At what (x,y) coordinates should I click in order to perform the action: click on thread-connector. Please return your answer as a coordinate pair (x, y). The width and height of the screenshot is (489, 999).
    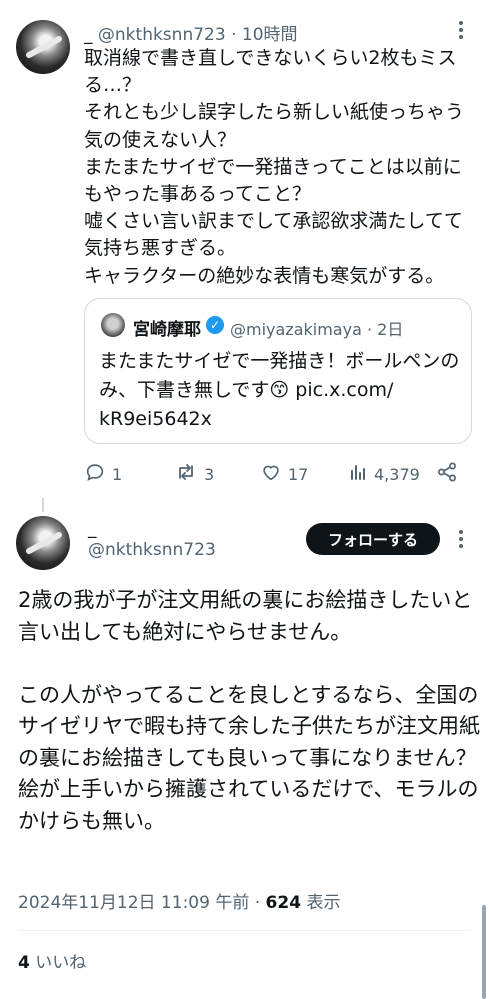
    Looking at the image, I should click on (43, 505).